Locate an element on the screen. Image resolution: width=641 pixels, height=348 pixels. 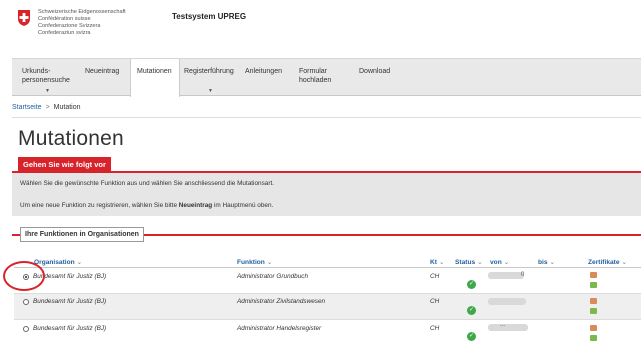
col-label: Funktion is located at coordinates (251, 262).